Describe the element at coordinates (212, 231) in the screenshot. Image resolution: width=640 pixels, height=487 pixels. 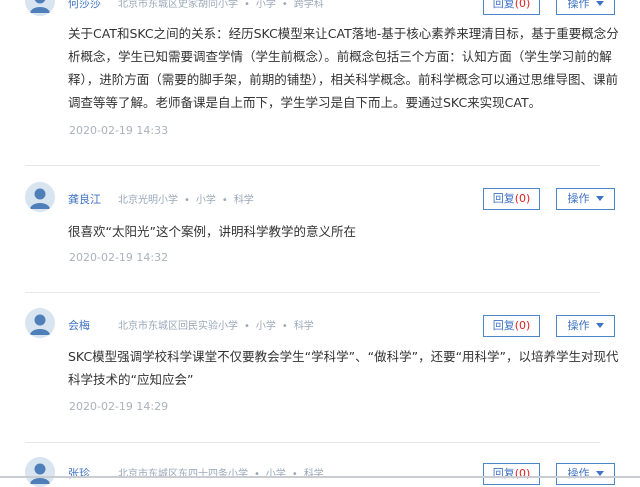
I see `comment-content: 很喜欢“太阳光”这个案例，讲明科学教学的意义所在` at that location.